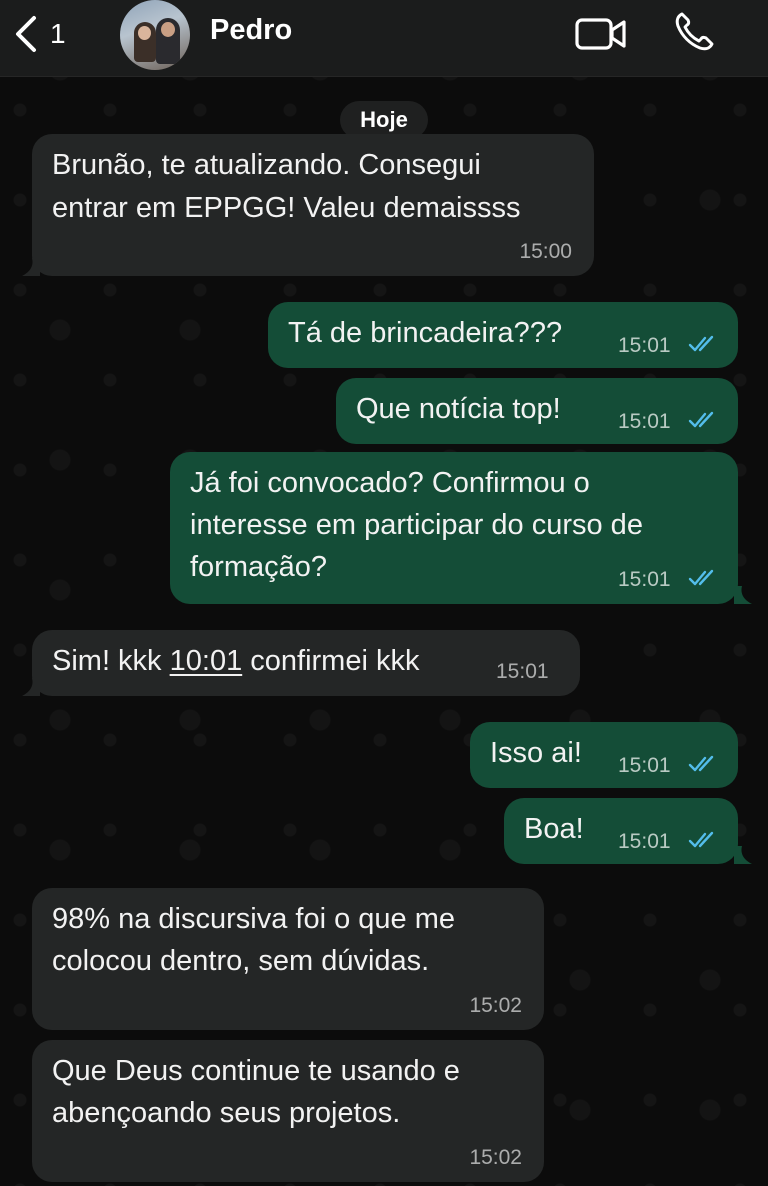 The image size is (768, 1186). Describe the element at coordinates (58, 33) in the screenshot. I see `unread-count: 1` at that location.